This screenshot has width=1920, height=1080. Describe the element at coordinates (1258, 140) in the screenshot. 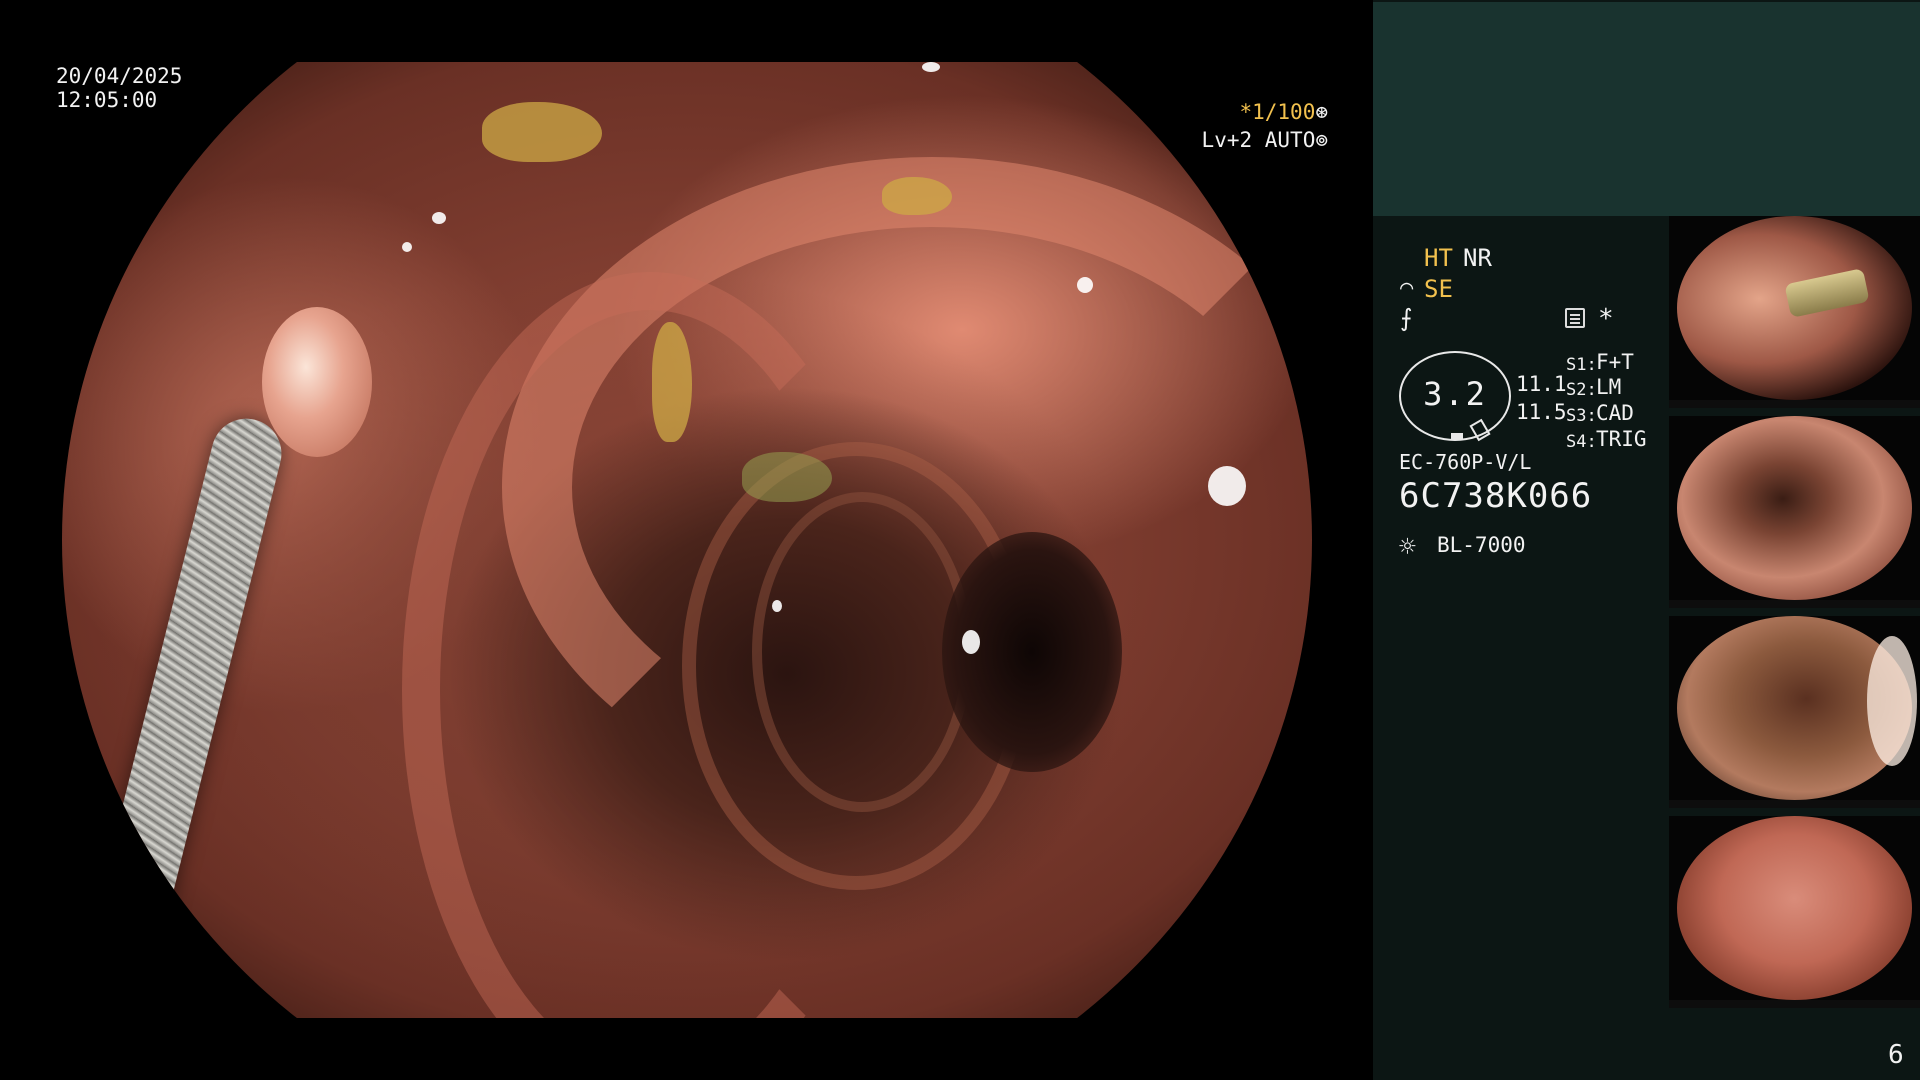

I see `iris-value: Lv+2 AUTO` at that location.